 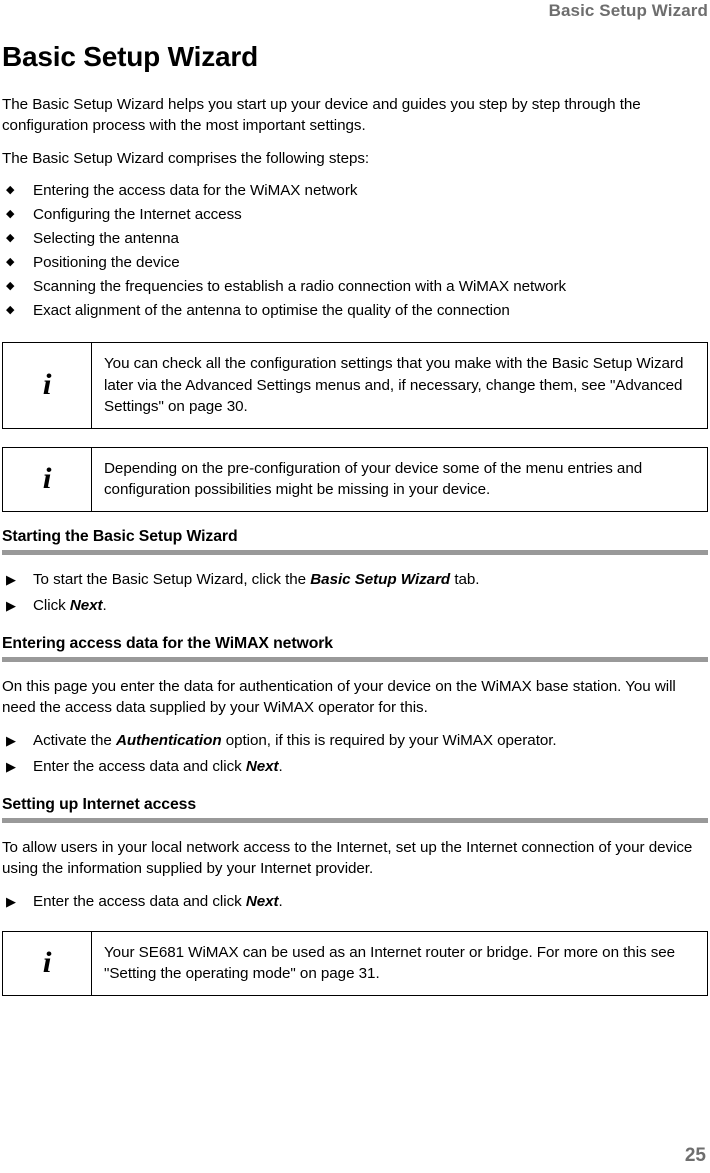 What do you see at coordinates (137, 214) in the screenshot?
I see `list-item-label: Configuring the Internet access` at bounding box center [137, 214].